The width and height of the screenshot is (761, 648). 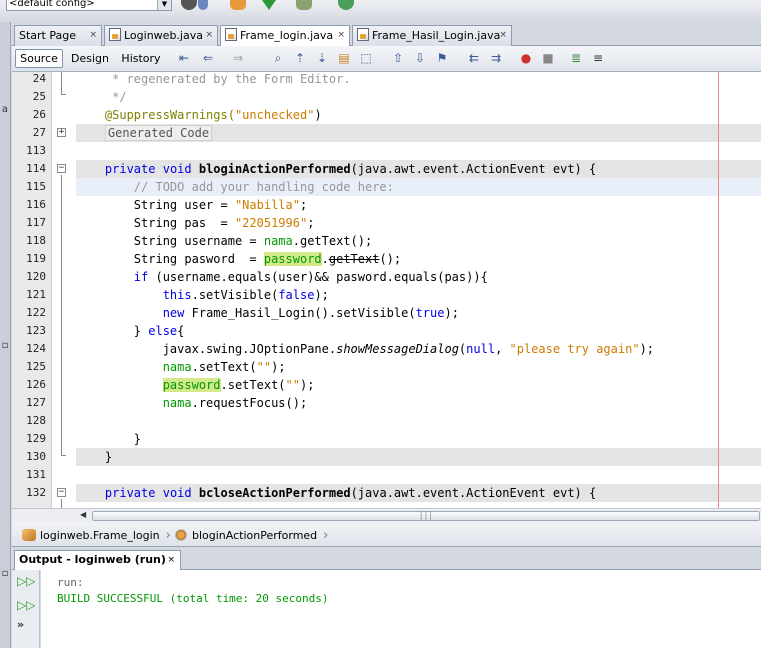 What do you see at coordinates (420, 58) in the screenshot?
I see `next-bookmark-icon: ⇩` at bounding box center [420, 58].